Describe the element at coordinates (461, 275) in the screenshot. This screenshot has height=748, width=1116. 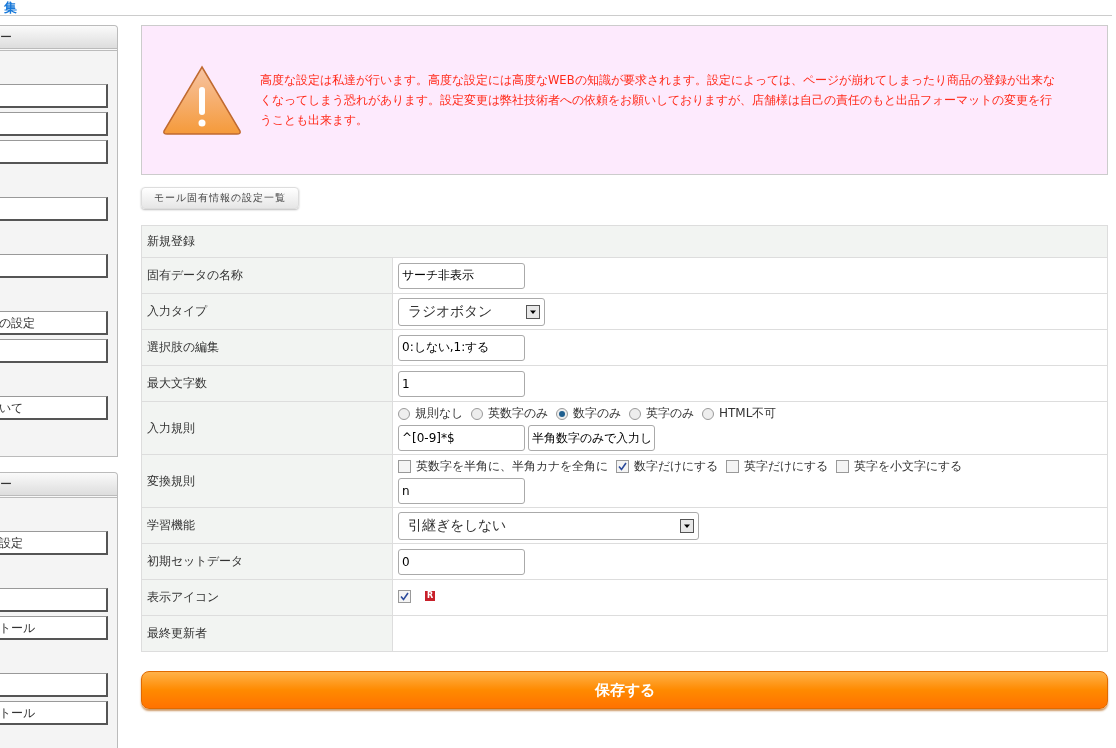
I see `text-field: サーチ非表示` at that location.